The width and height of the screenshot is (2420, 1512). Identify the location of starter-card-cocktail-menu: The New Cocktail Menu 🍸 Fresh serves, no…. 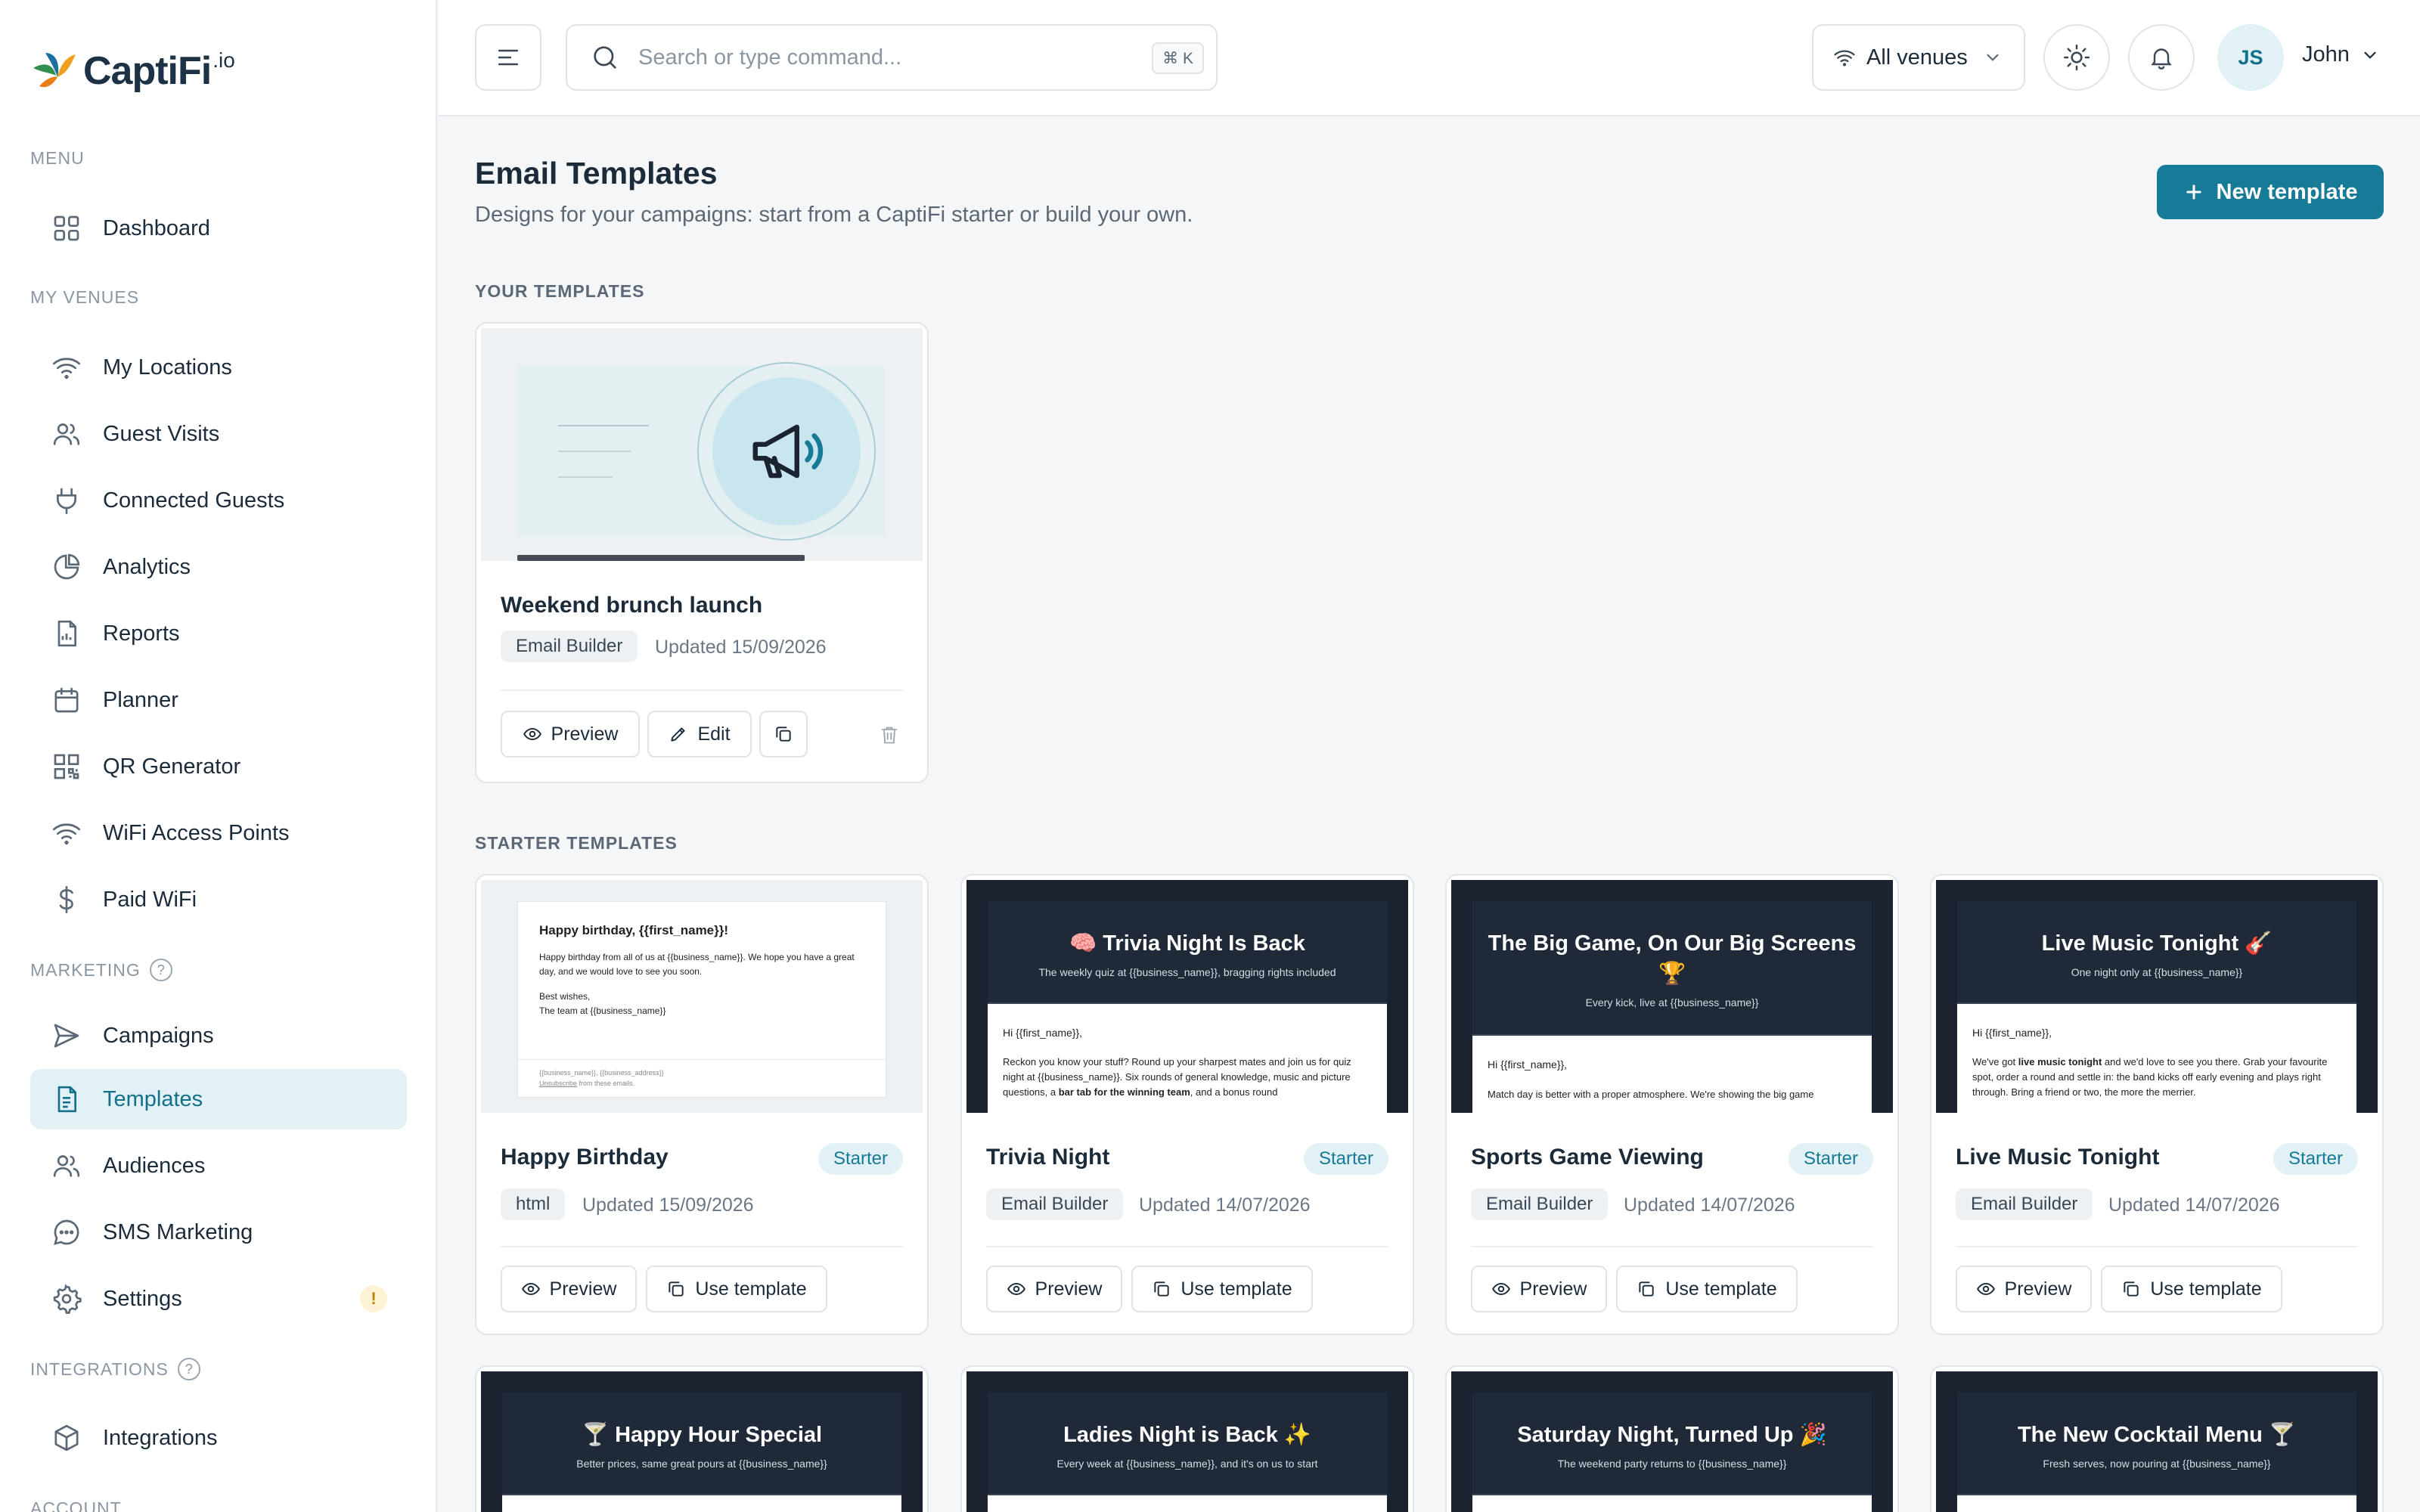
(2157, 1438).